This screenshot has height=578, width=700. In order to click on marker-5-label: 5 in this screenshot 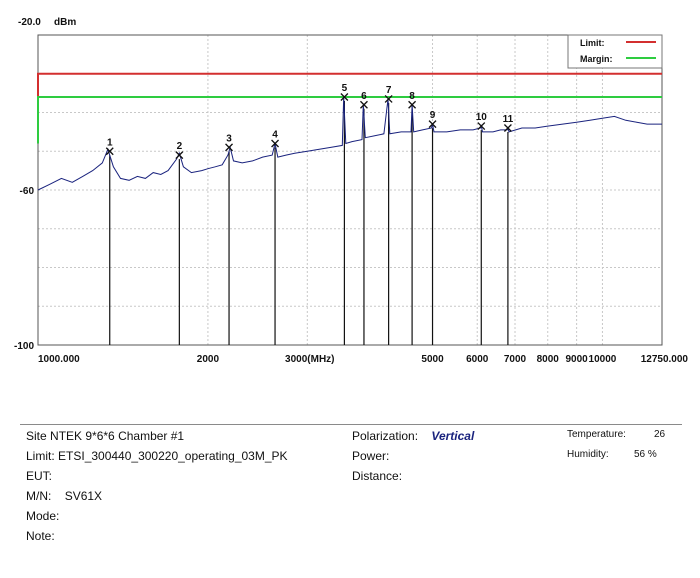, I will do `click(345, 88)`.